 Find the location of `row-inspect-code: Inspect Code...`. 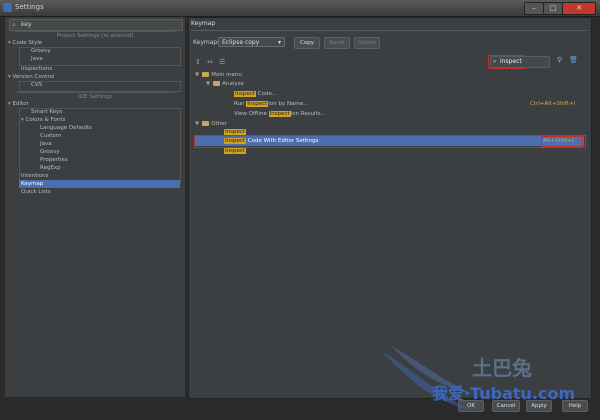

row-inspect-code: Inspect Code... is located at coordinates (255, 94).